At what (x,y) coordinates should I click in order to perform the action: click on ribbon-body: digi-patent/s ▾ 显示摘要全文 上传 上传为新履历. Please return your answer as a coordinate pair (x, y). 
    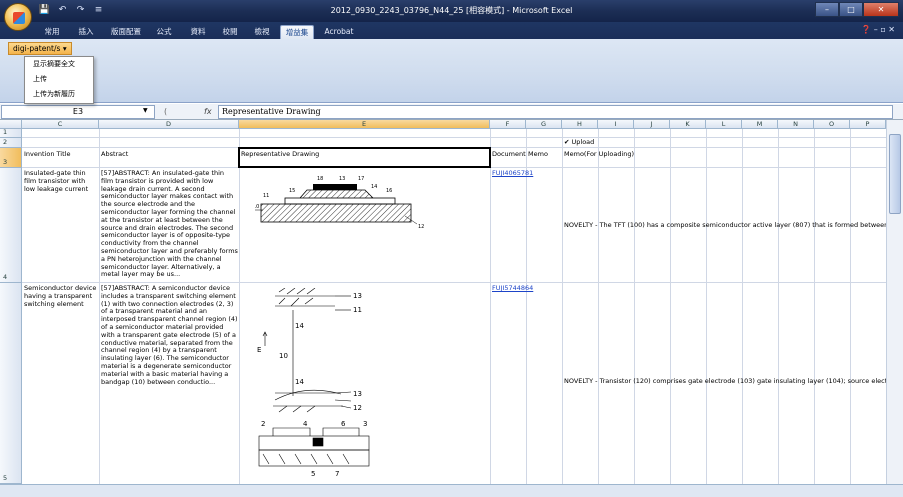
    Looking at the image, I should click on (451, 71).